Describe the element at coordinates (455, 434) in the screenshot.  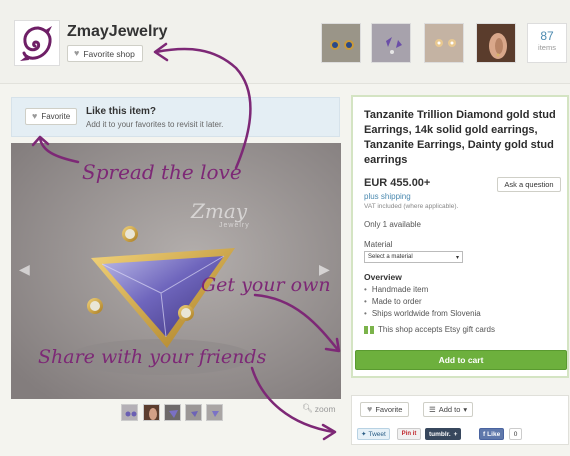
I see `plus-icon: +` at that location.